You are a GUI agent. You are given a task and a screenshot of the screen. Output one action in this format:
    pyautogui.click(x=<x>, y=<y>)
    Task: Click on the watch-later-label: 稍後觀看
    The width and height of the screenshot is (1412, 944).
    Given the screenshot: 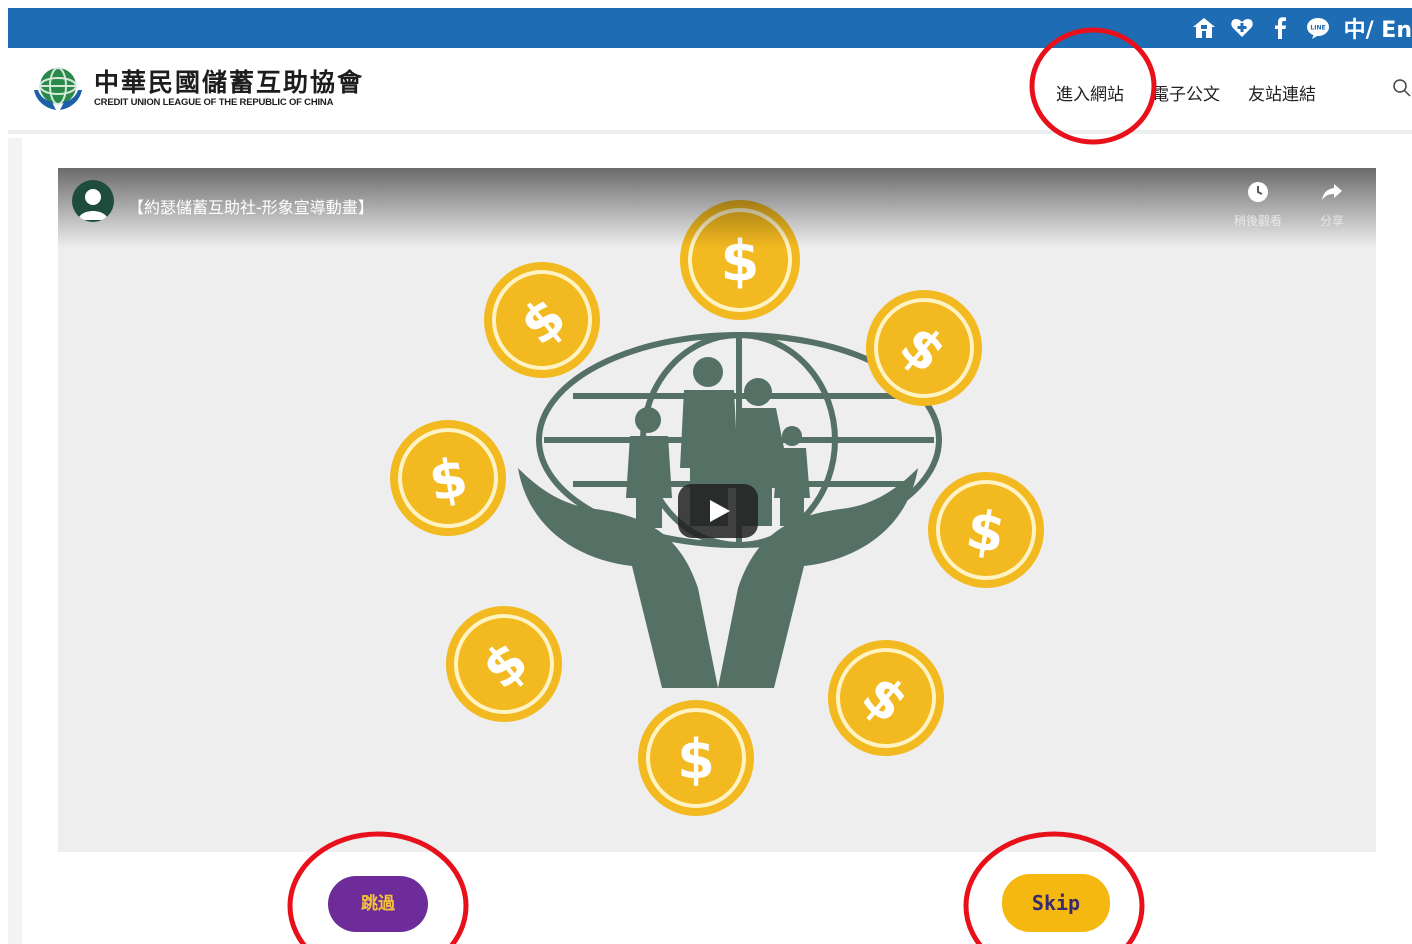 What is the action you would take?
    pyautogui.click(x=1257, y=221)
    